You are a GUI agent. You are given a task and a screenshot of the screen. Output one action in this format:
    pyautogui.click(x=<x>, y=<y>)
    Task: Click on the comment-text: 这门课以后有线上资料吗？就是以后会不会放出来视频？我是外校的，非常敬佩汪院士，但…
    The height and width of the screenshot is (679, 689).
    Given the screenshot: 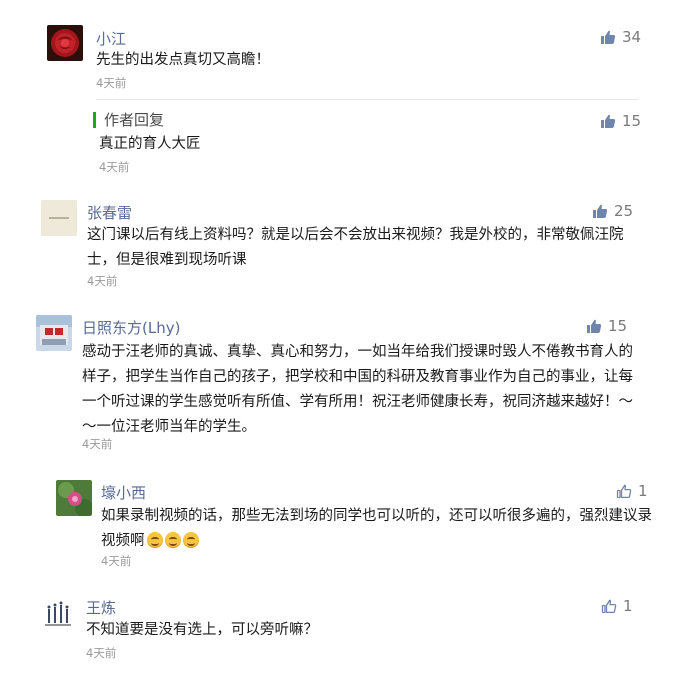 What is the action you would take?
    pyautogui.click(x=355, y=247)
    